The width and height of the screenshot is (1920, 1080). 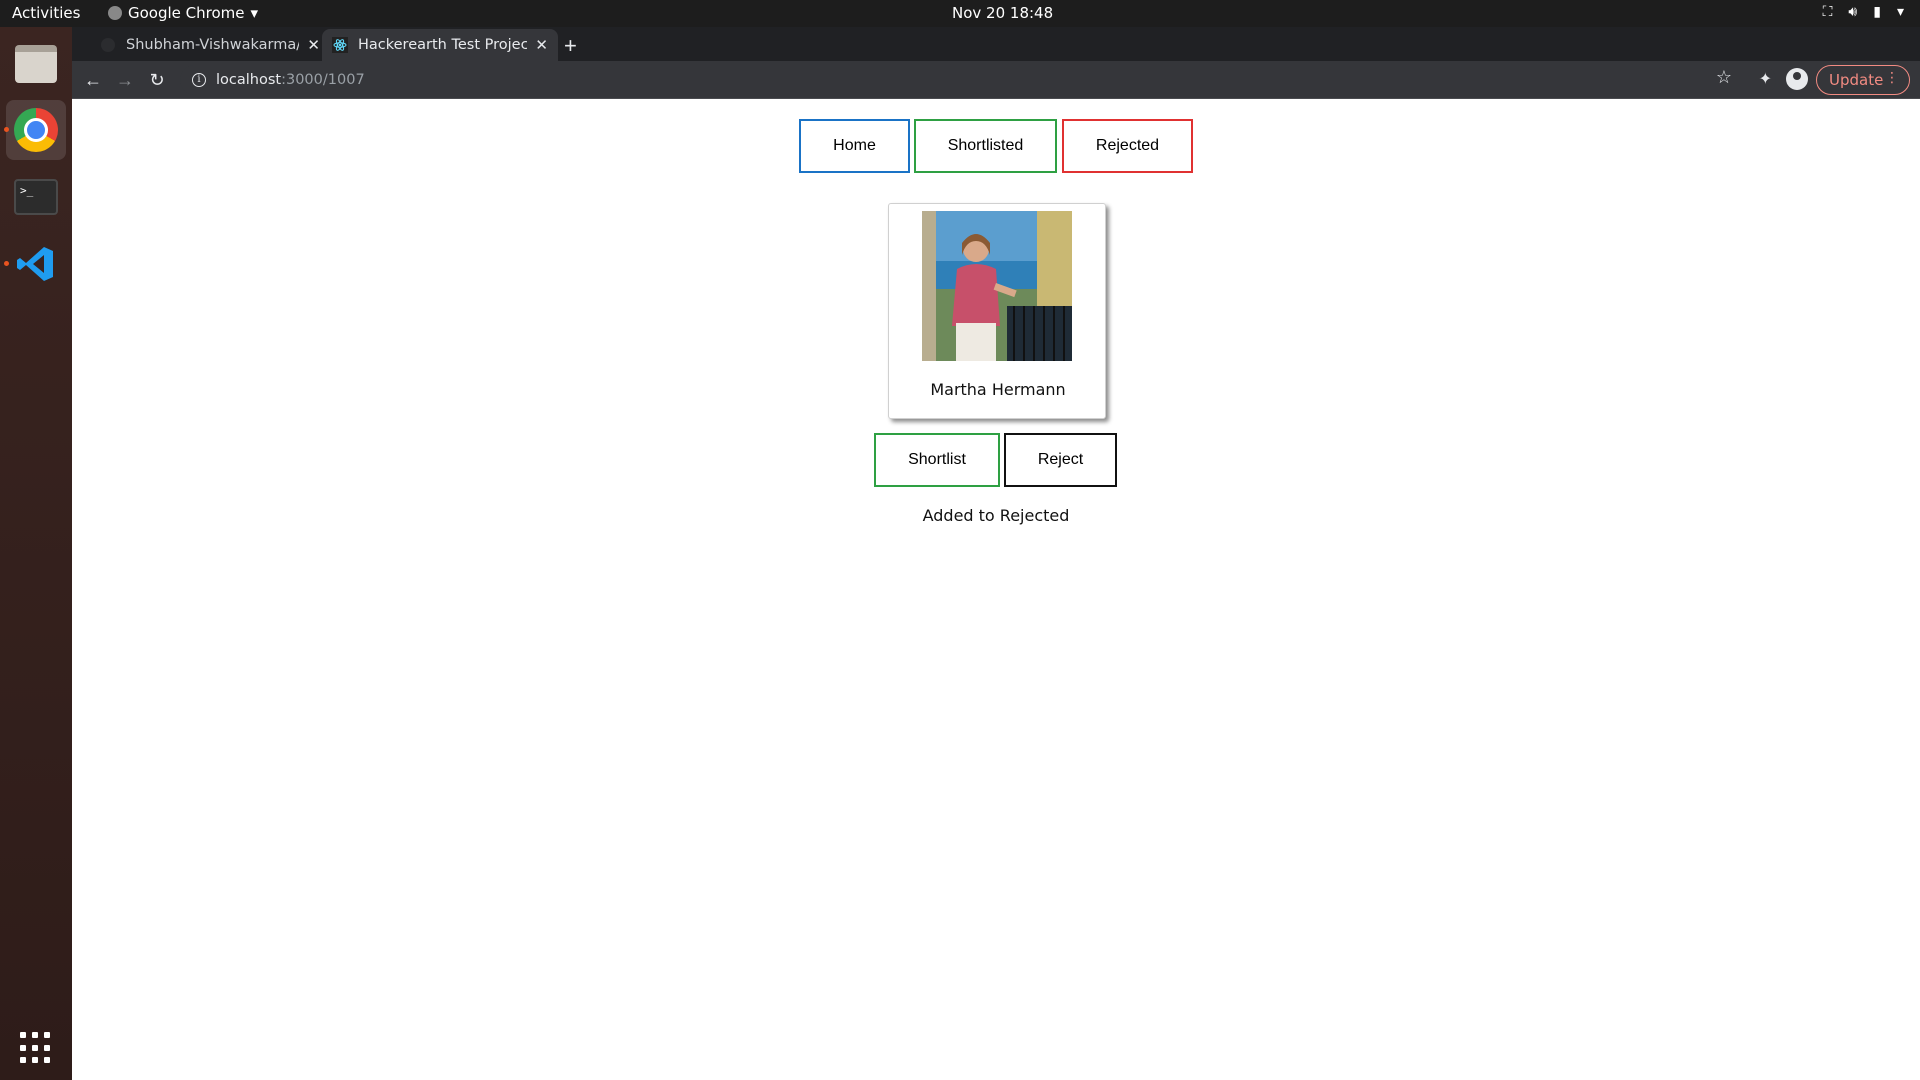 I want to click on update-button: Update ⋮, so click(x=1863, y=80).